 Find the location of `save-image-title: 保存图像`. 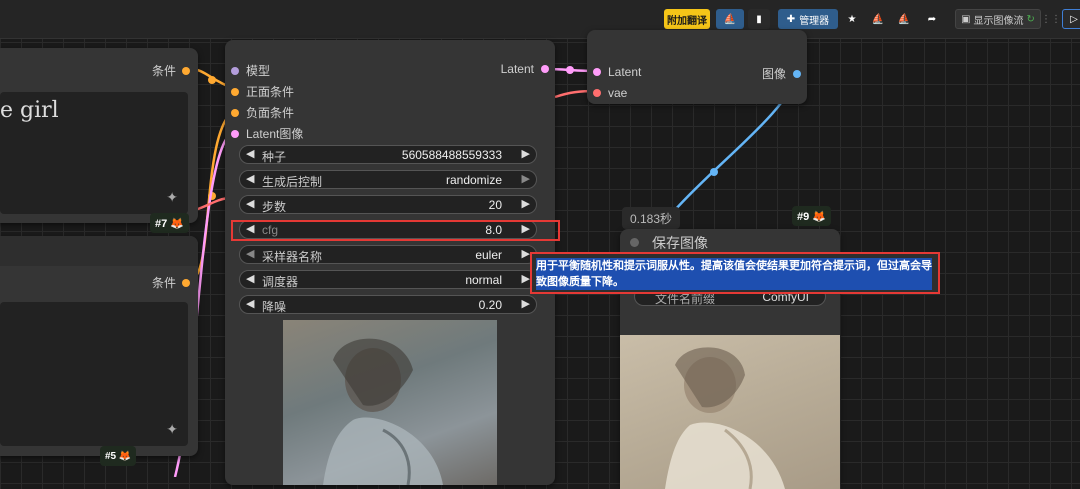

save-image-title: 保存图像 is located at coordinates (680, 243).